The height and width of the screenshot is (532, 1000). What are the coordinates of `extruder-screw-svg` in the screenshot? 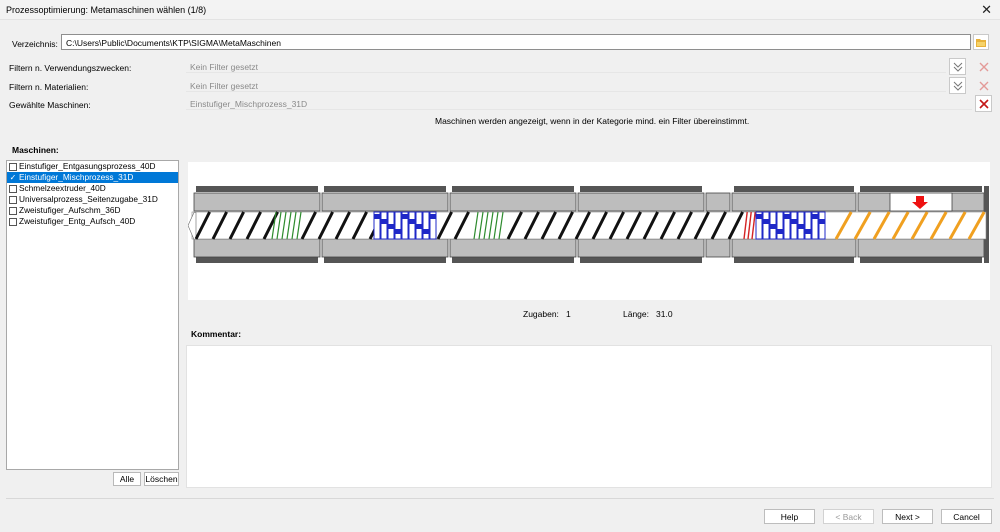 It's located at (588, 224).